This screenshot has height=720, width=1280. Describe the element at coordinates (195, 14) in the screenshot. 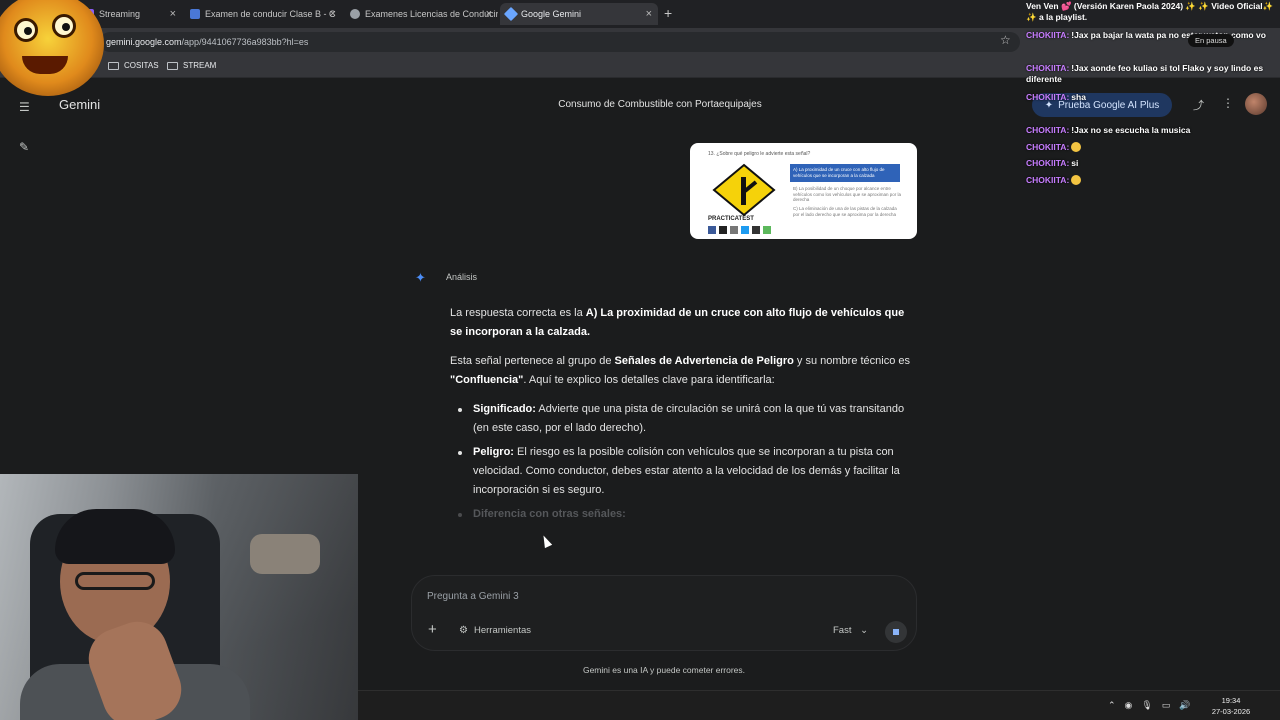

I see `document-favicon-icon` at that location.